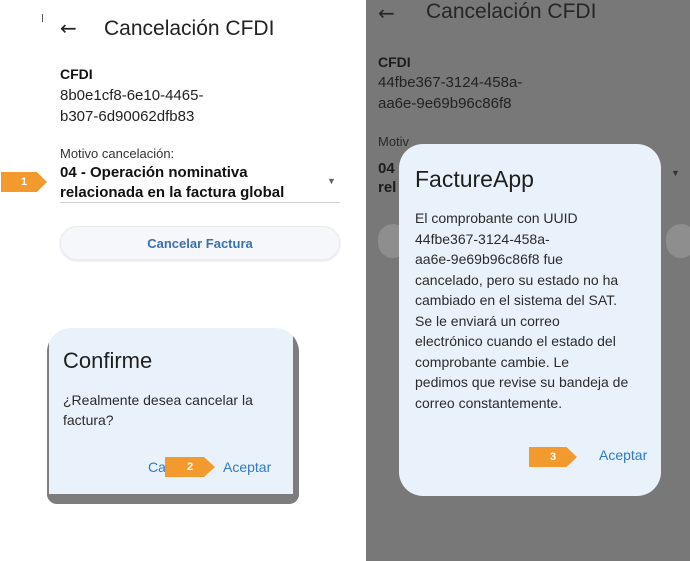 The image size is (690, 561). Describe the element at coordinates (127, 116) in the screenshot. I see `cfdi-uuid-line2: b307-6d90062dfb83` at that location.